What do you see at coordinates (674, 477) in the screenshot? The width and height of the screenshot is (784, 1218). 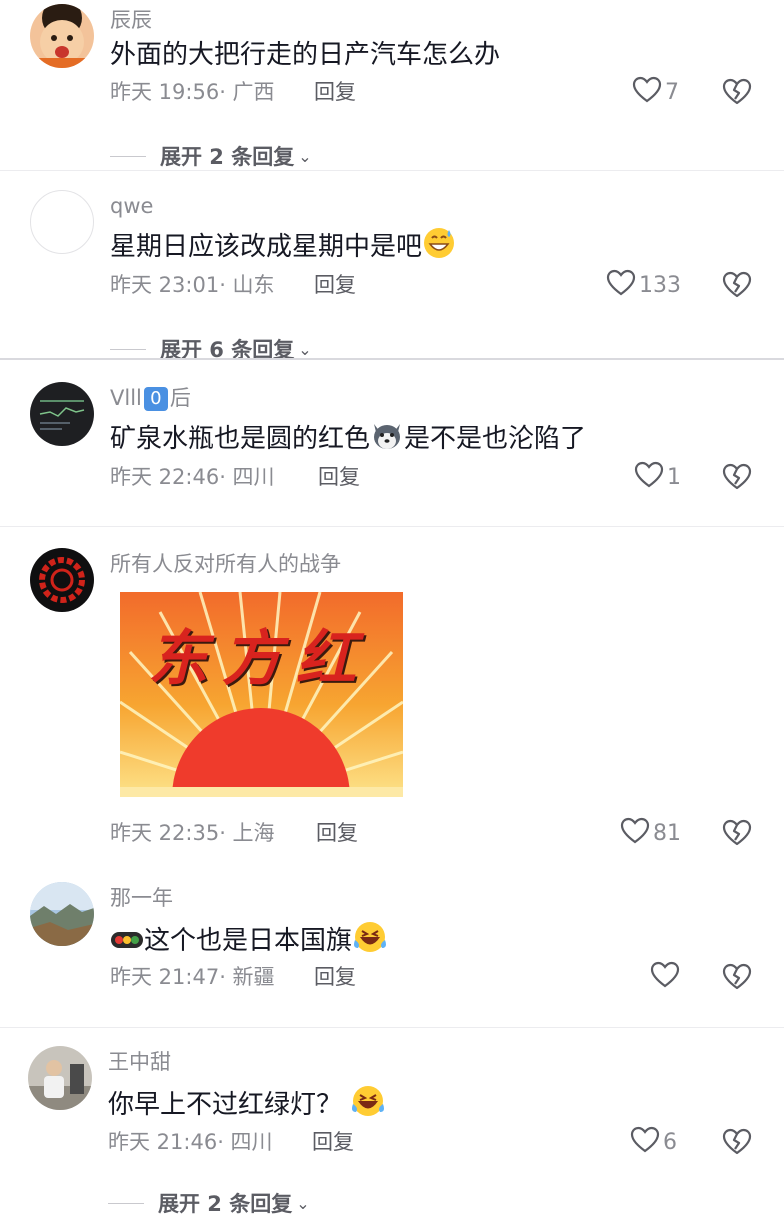 I see `like-count: 1` at bounding box center [674, 477].